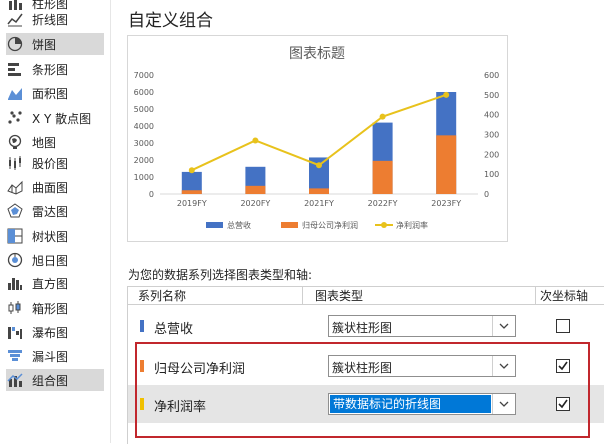 This screenshot has width=604, height=444. I want to click on legend-label: 归母公司净利润, so click(330, 225).